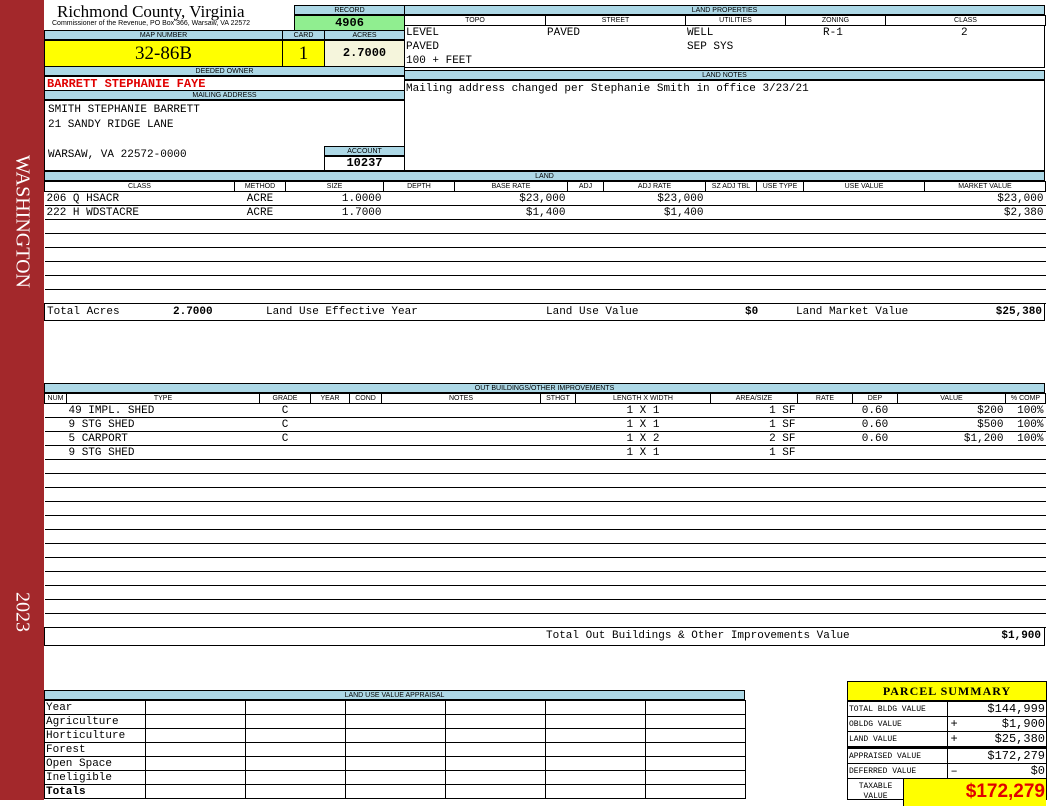 This screenshot has width=1050, height=806. Describe the element at coordinates (260, 186) in the screenshot. I see `column-header: METHOD` at that location.